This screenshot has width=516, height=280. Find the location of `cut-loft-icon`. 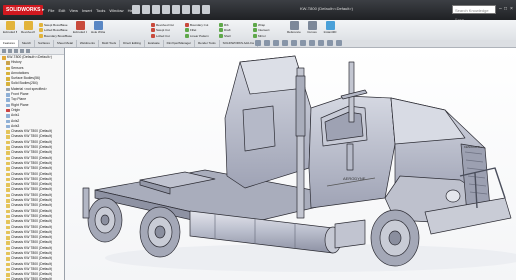

cut-loft-icon is located at coordinates (153, 35).